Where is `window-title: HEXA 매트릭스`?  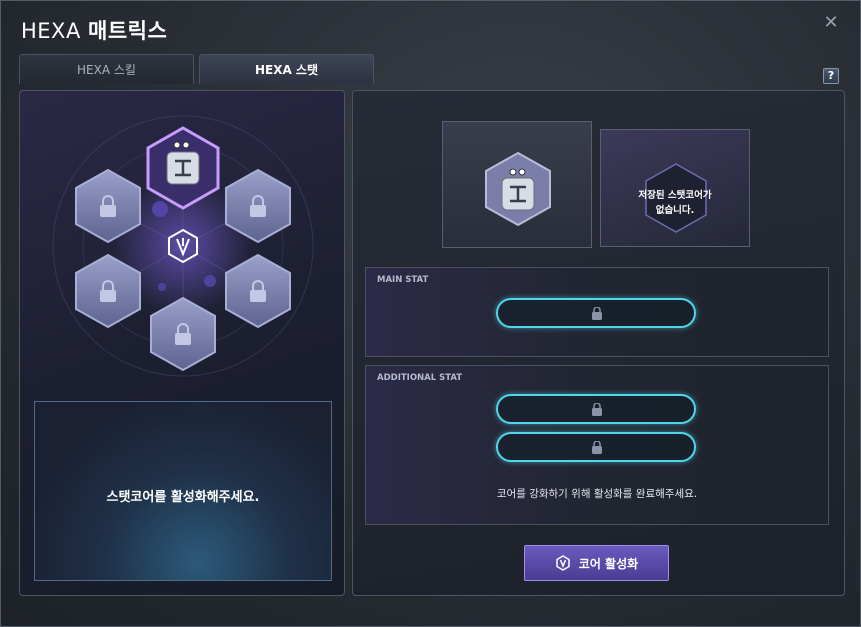
window-title: HEXA 매트릭스 is located at coordinates (94, 30).